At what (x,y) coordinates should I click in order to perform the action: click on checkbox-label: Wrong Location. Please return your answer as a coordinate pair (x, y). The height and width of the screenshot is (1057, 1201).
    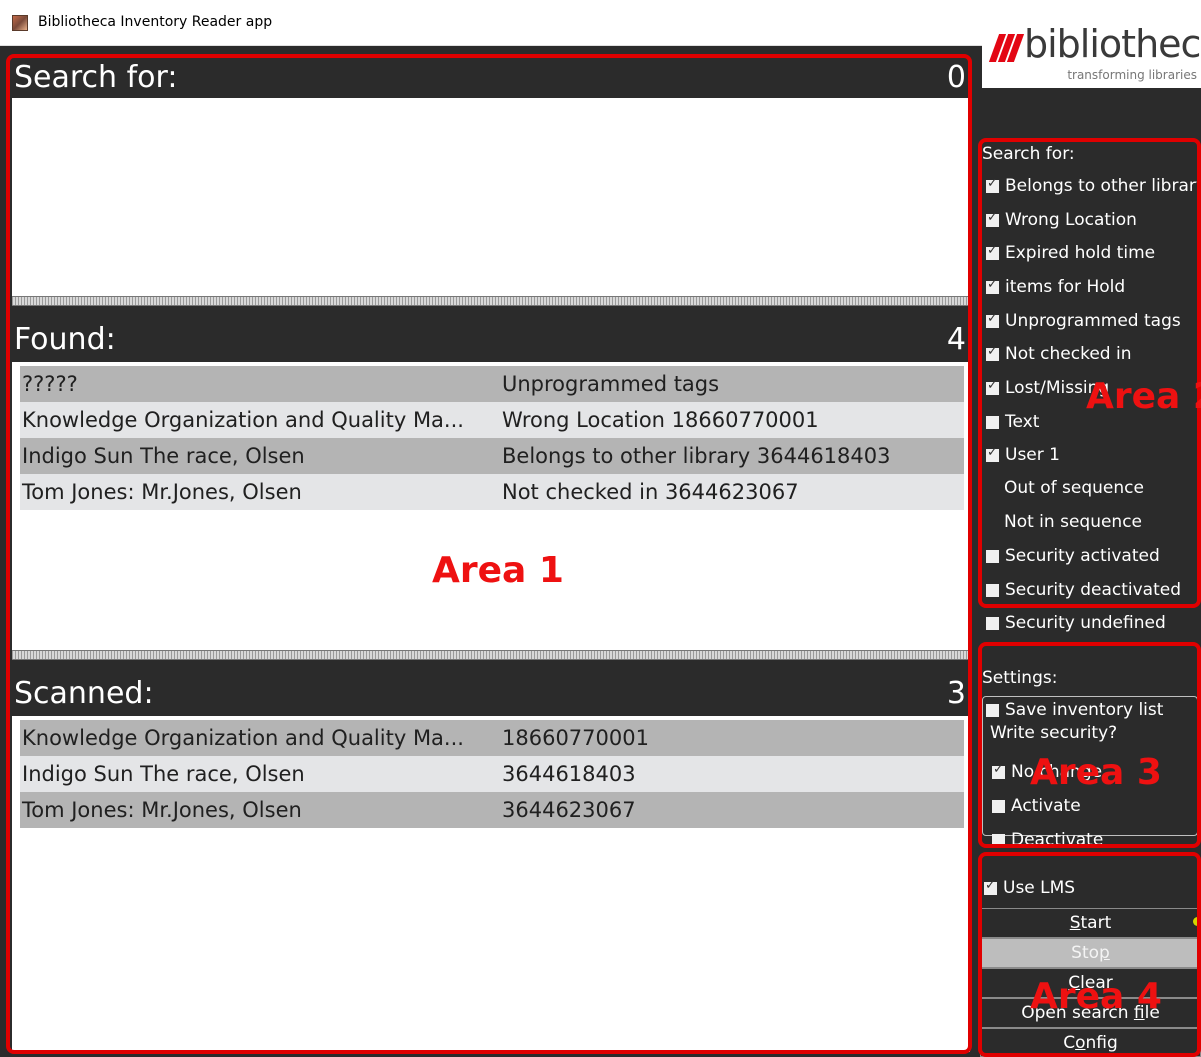
    Looking at the image, I should click on (1071, 220).